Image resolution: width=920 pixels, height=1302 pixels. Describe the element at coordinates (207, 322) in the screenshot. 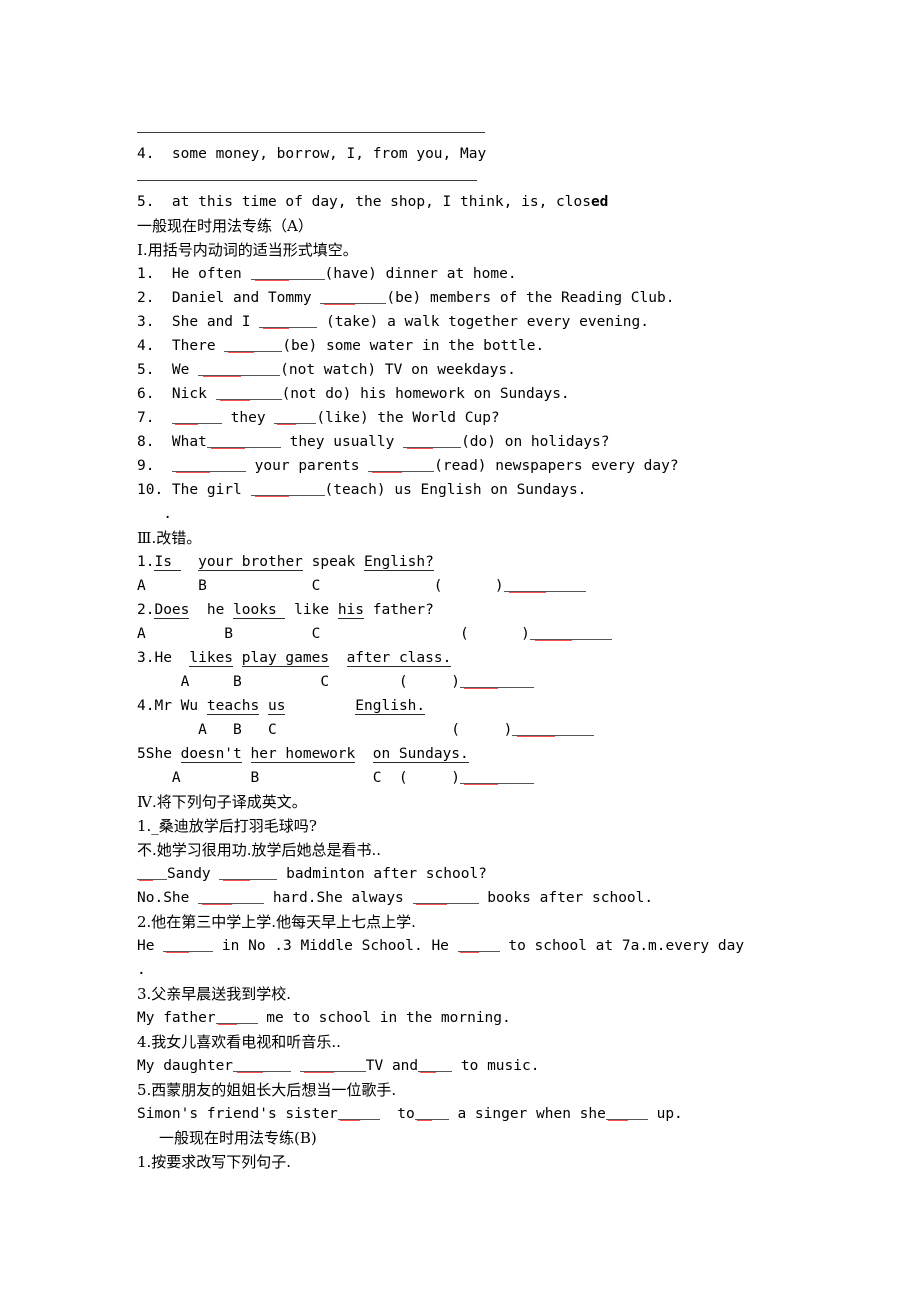

I see `question-text: She and I` at that location.